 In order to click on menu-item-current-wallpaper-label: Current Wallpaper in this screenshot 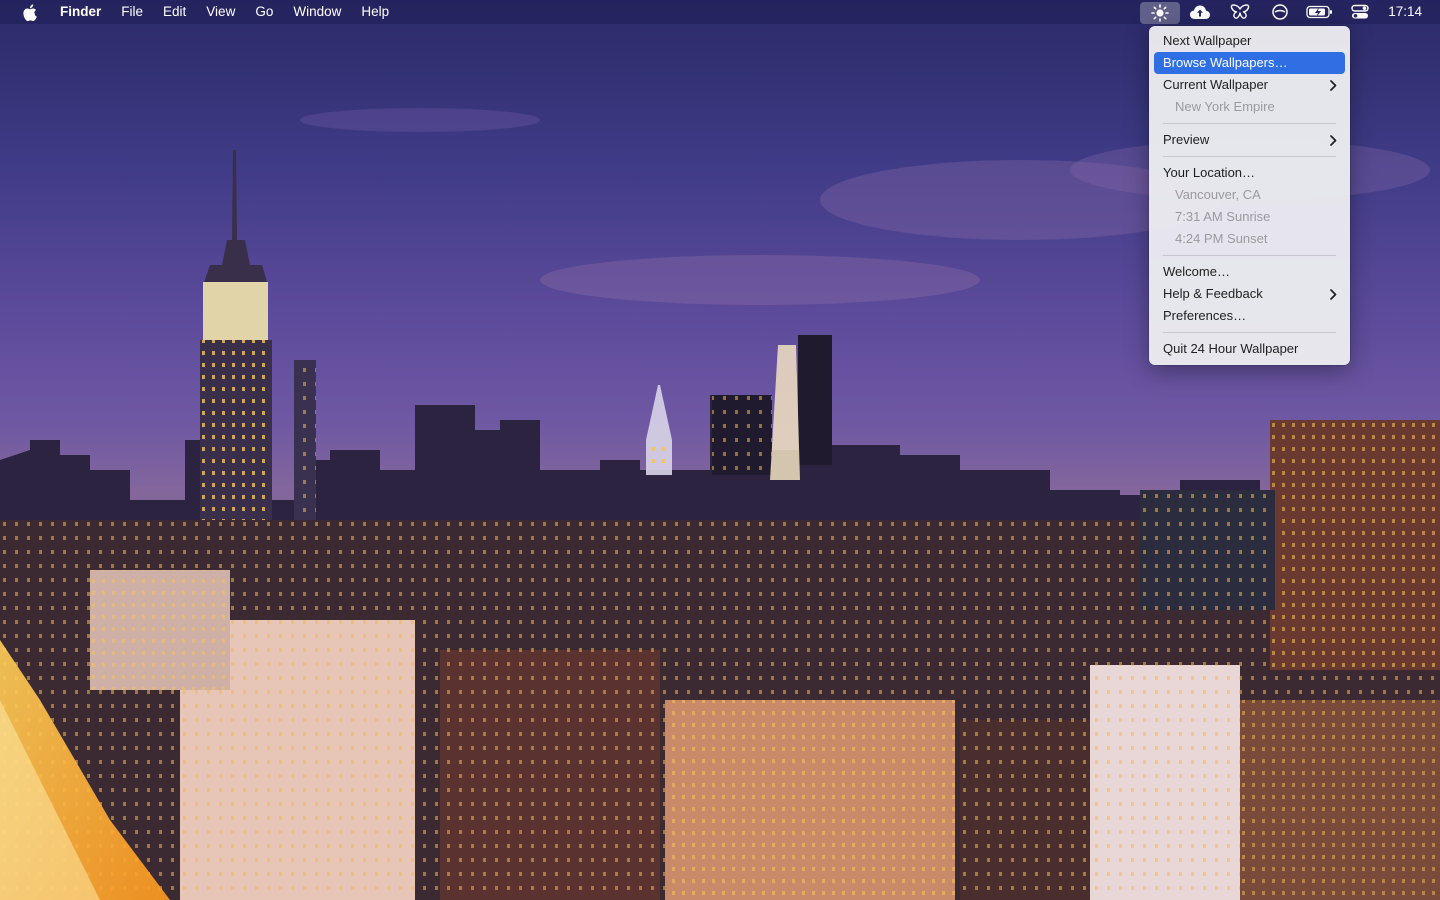, I will do `click(1216, 84)`.